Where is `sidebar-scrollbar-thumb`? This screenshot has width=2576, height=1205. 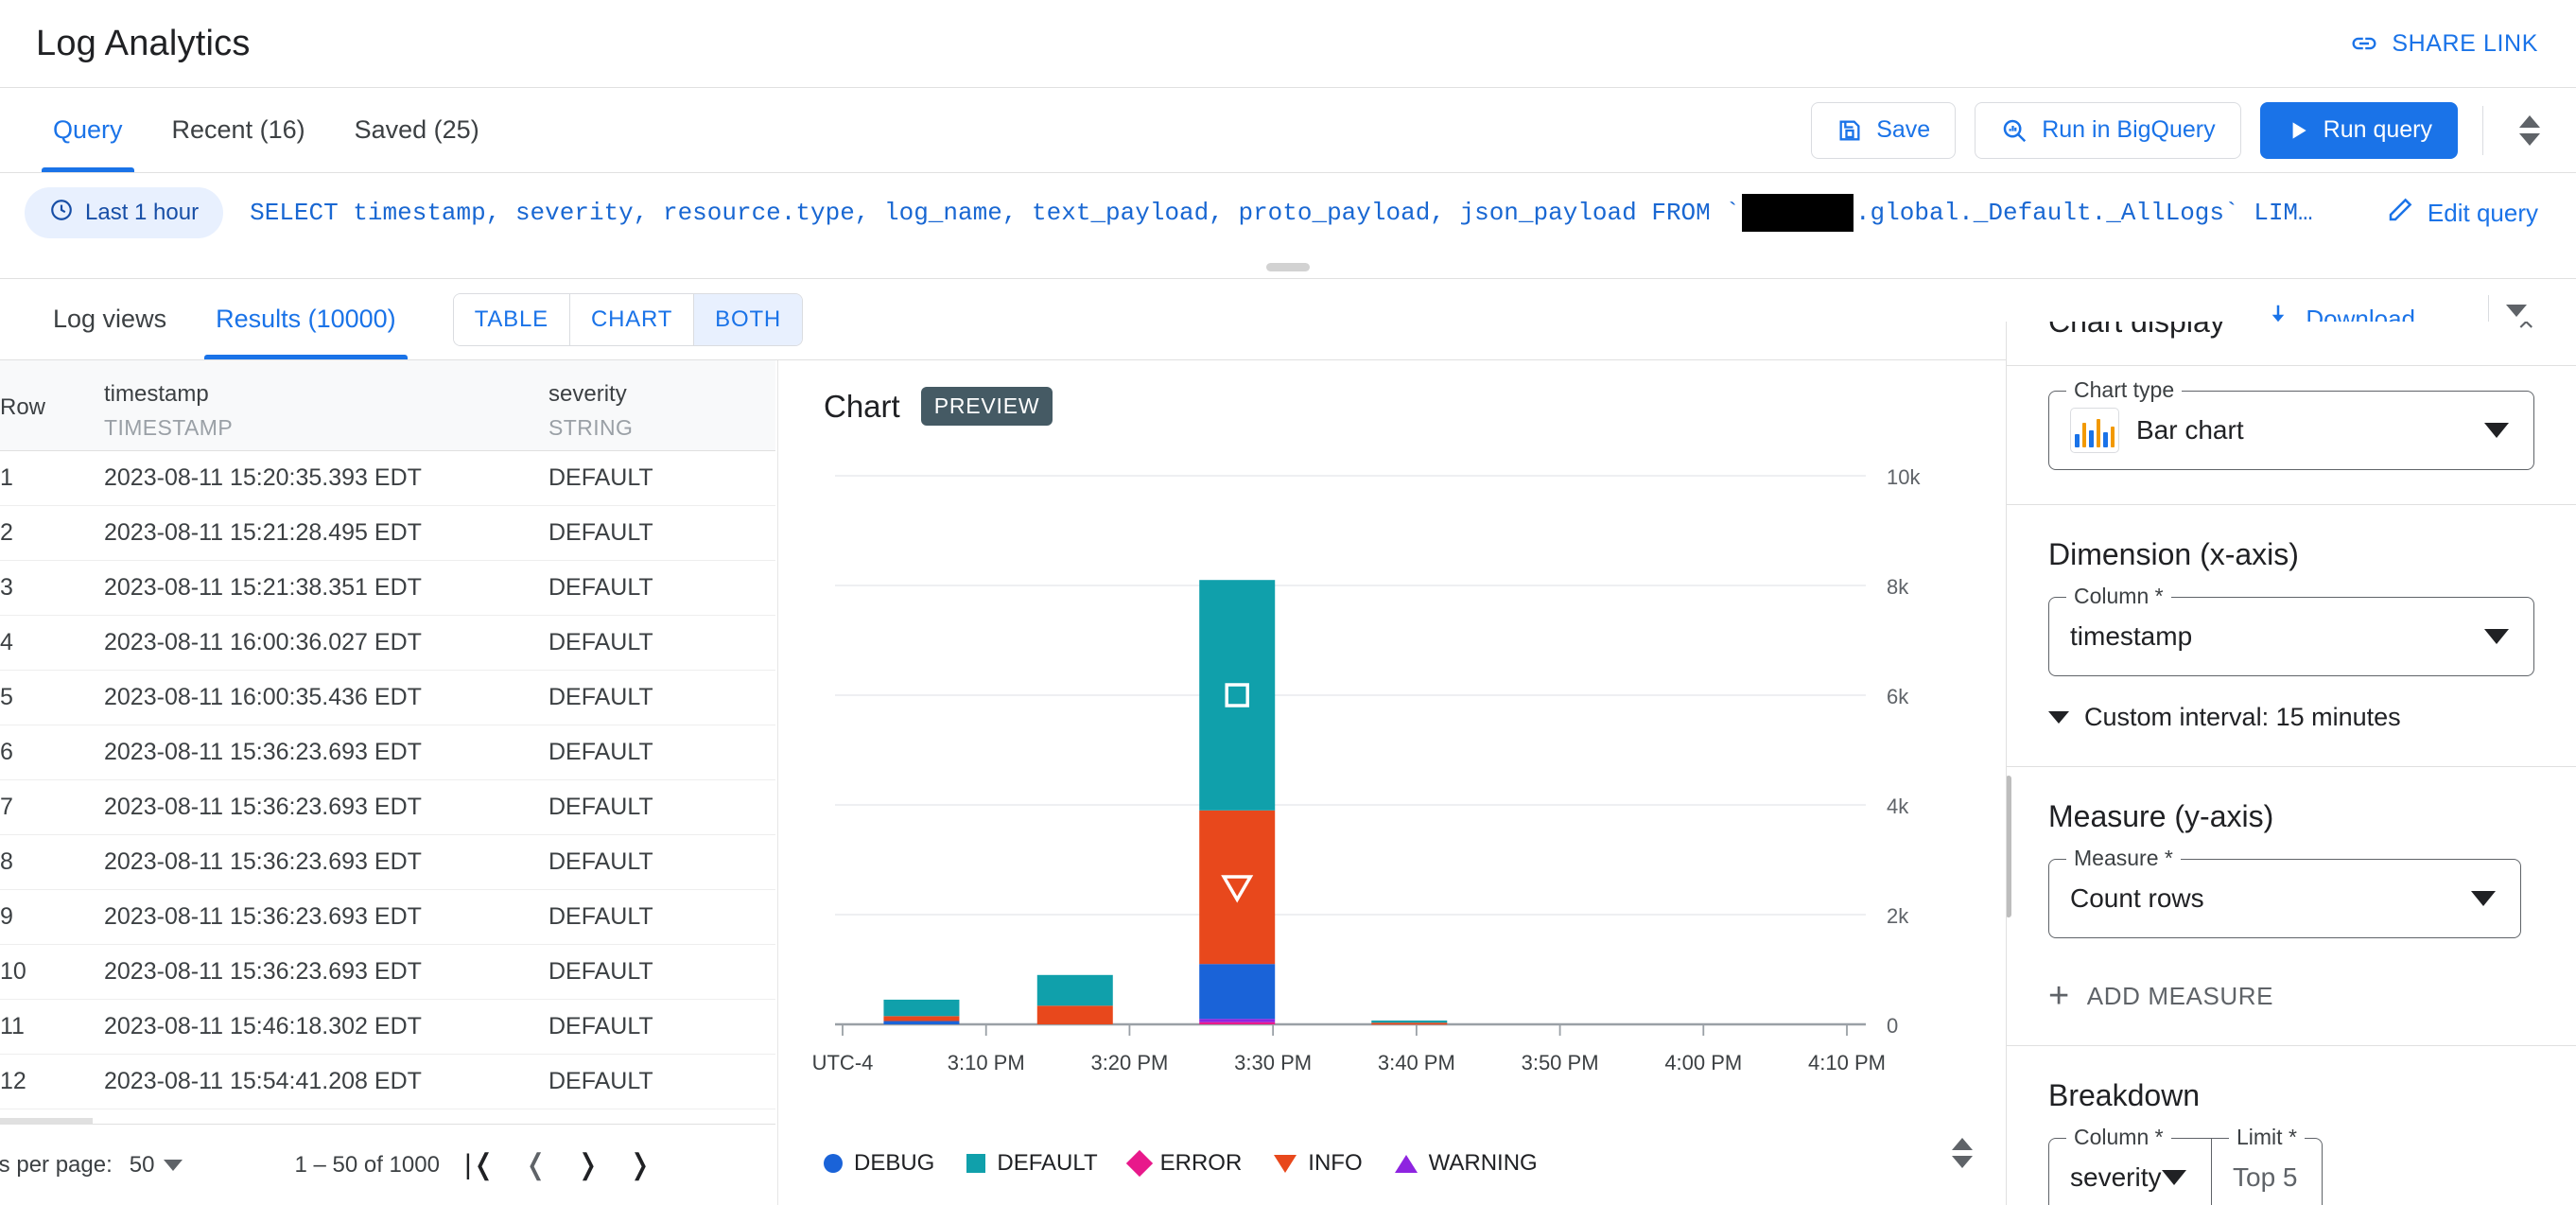
sidebar-scrollbar-thumb is located at coordinates (2009, 846).